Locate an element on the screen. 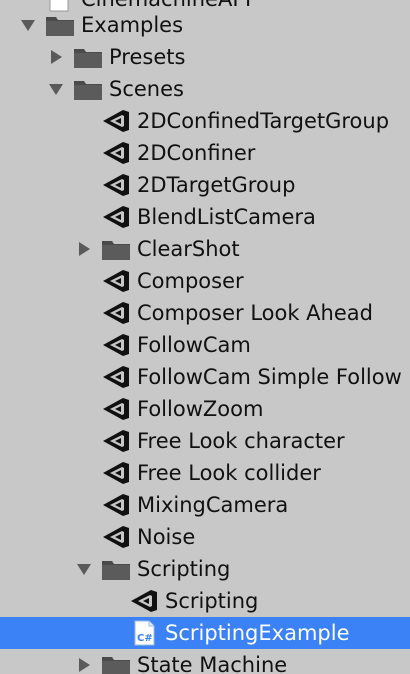 This screenshot has height=674, width=410. tree-row-examples: Examples is located at coordinates (205, 25).